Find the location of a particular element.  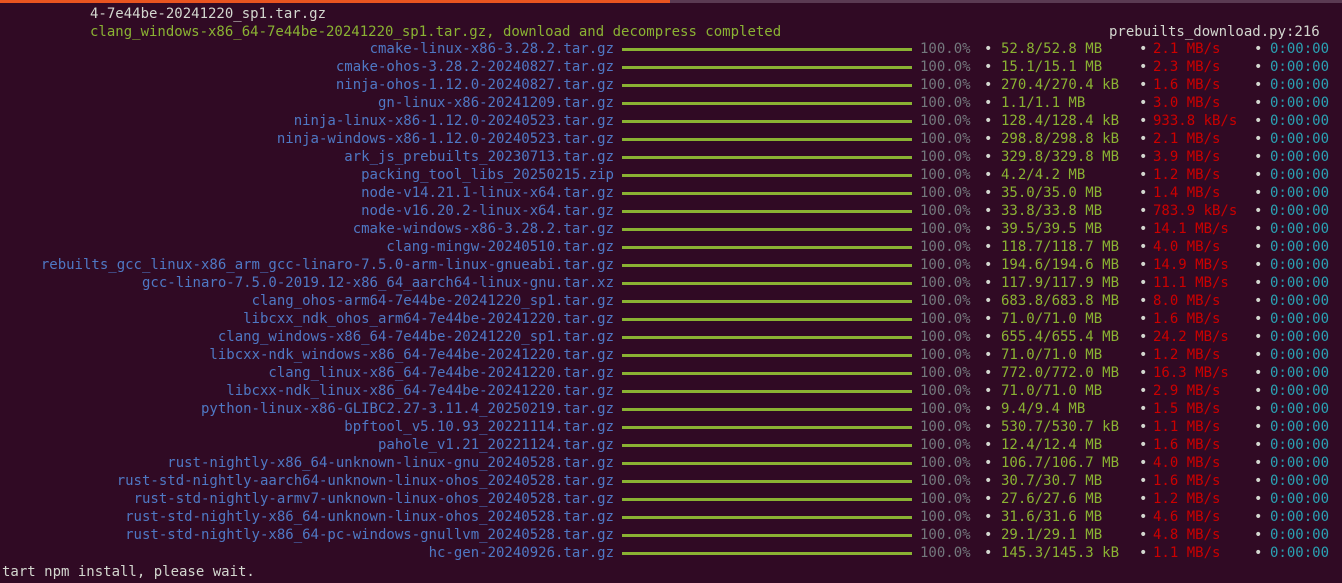

download-size: 194.6/194.6 MB is located at coordinates (1060, 265).